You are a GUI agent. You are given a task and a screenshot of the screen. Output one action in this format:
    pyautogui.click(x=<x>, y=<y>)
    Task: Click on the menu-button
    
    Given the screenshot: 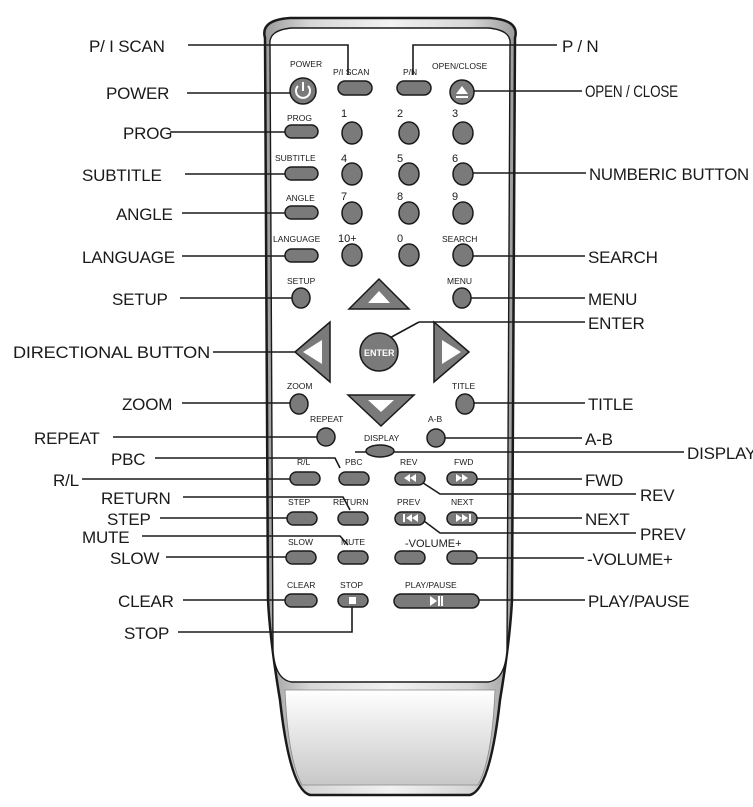 What is the action you would take?
    pyautogui.click(x=462, y=298)
    